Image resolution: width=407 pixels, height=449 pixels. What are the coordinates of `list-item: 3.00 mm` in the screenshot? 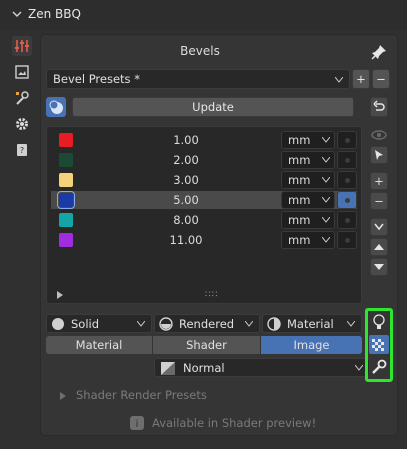 It's located at (204, 180).